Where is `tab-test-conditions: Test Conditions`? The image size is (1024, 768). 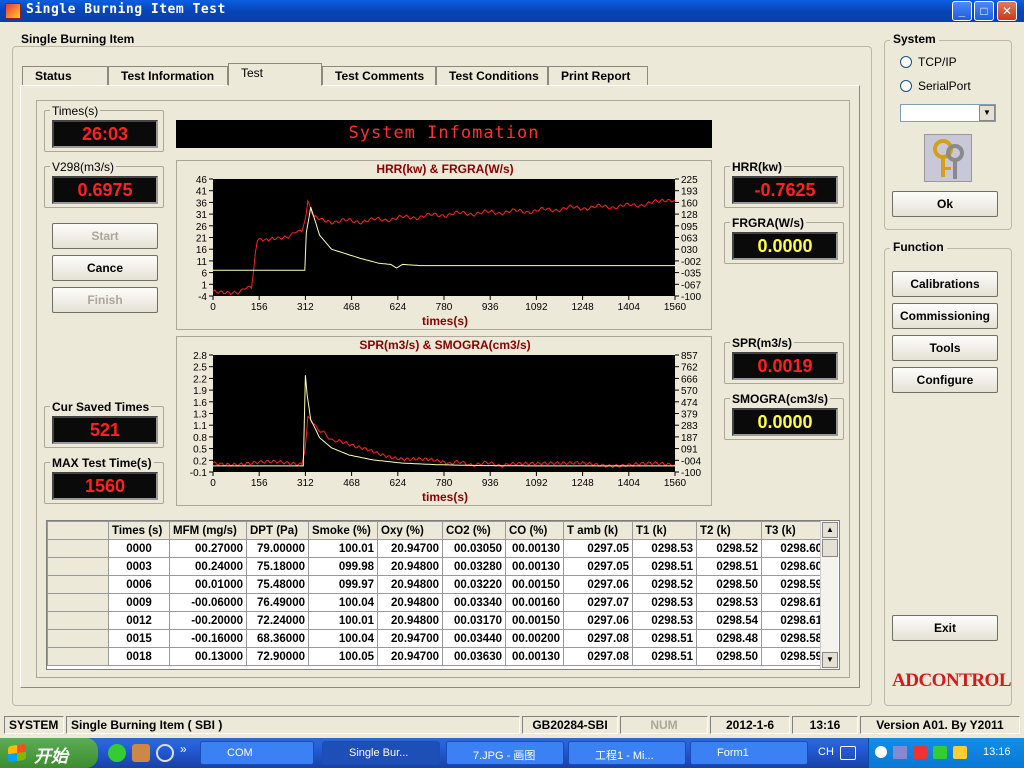 tab-test-conditions: Test Conditions is located at coordinates (492, 75).